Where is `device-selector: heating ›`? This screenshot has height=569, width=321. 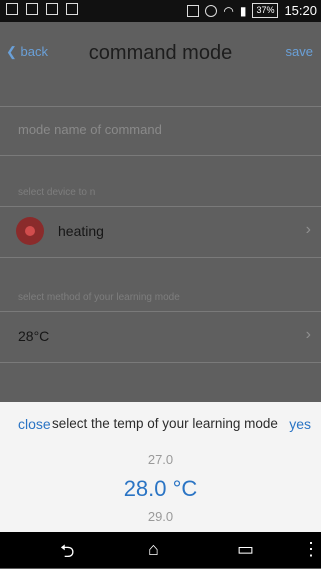
device-selector: heating › is located at coordinates (160, 232).